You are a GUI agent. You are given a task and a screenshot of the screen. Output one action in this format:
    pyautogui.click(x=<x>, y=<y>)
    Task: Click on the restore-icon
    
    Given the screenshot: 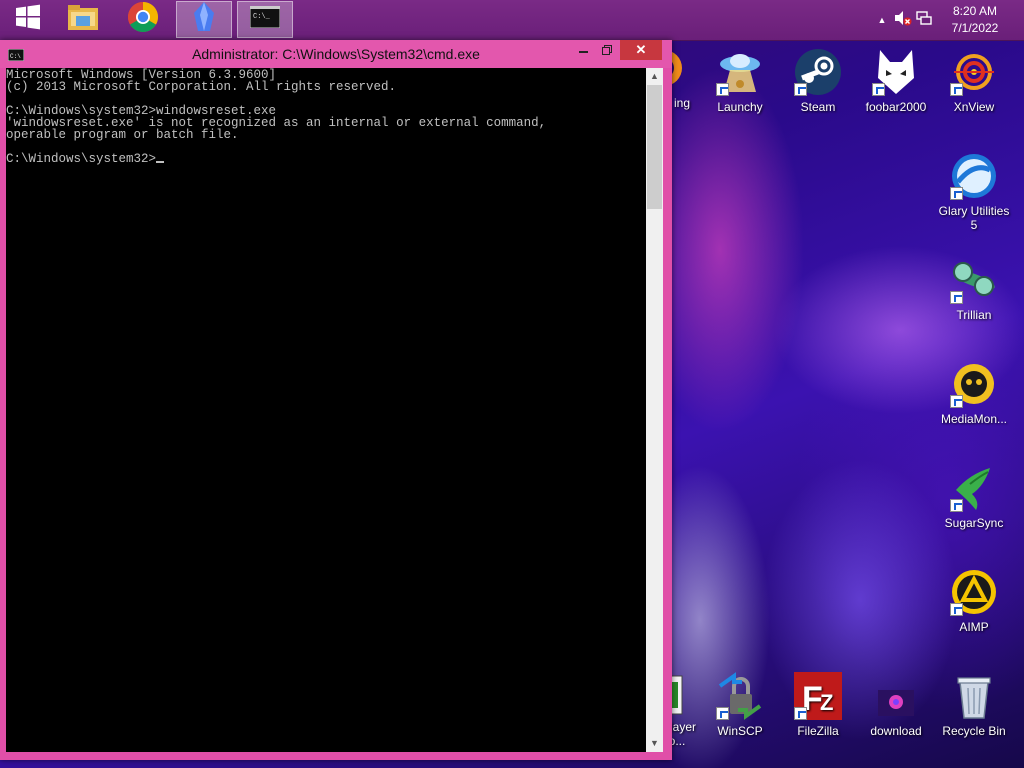 What is the action you would take?
    pyautogui.click(x=607, y=50)
    